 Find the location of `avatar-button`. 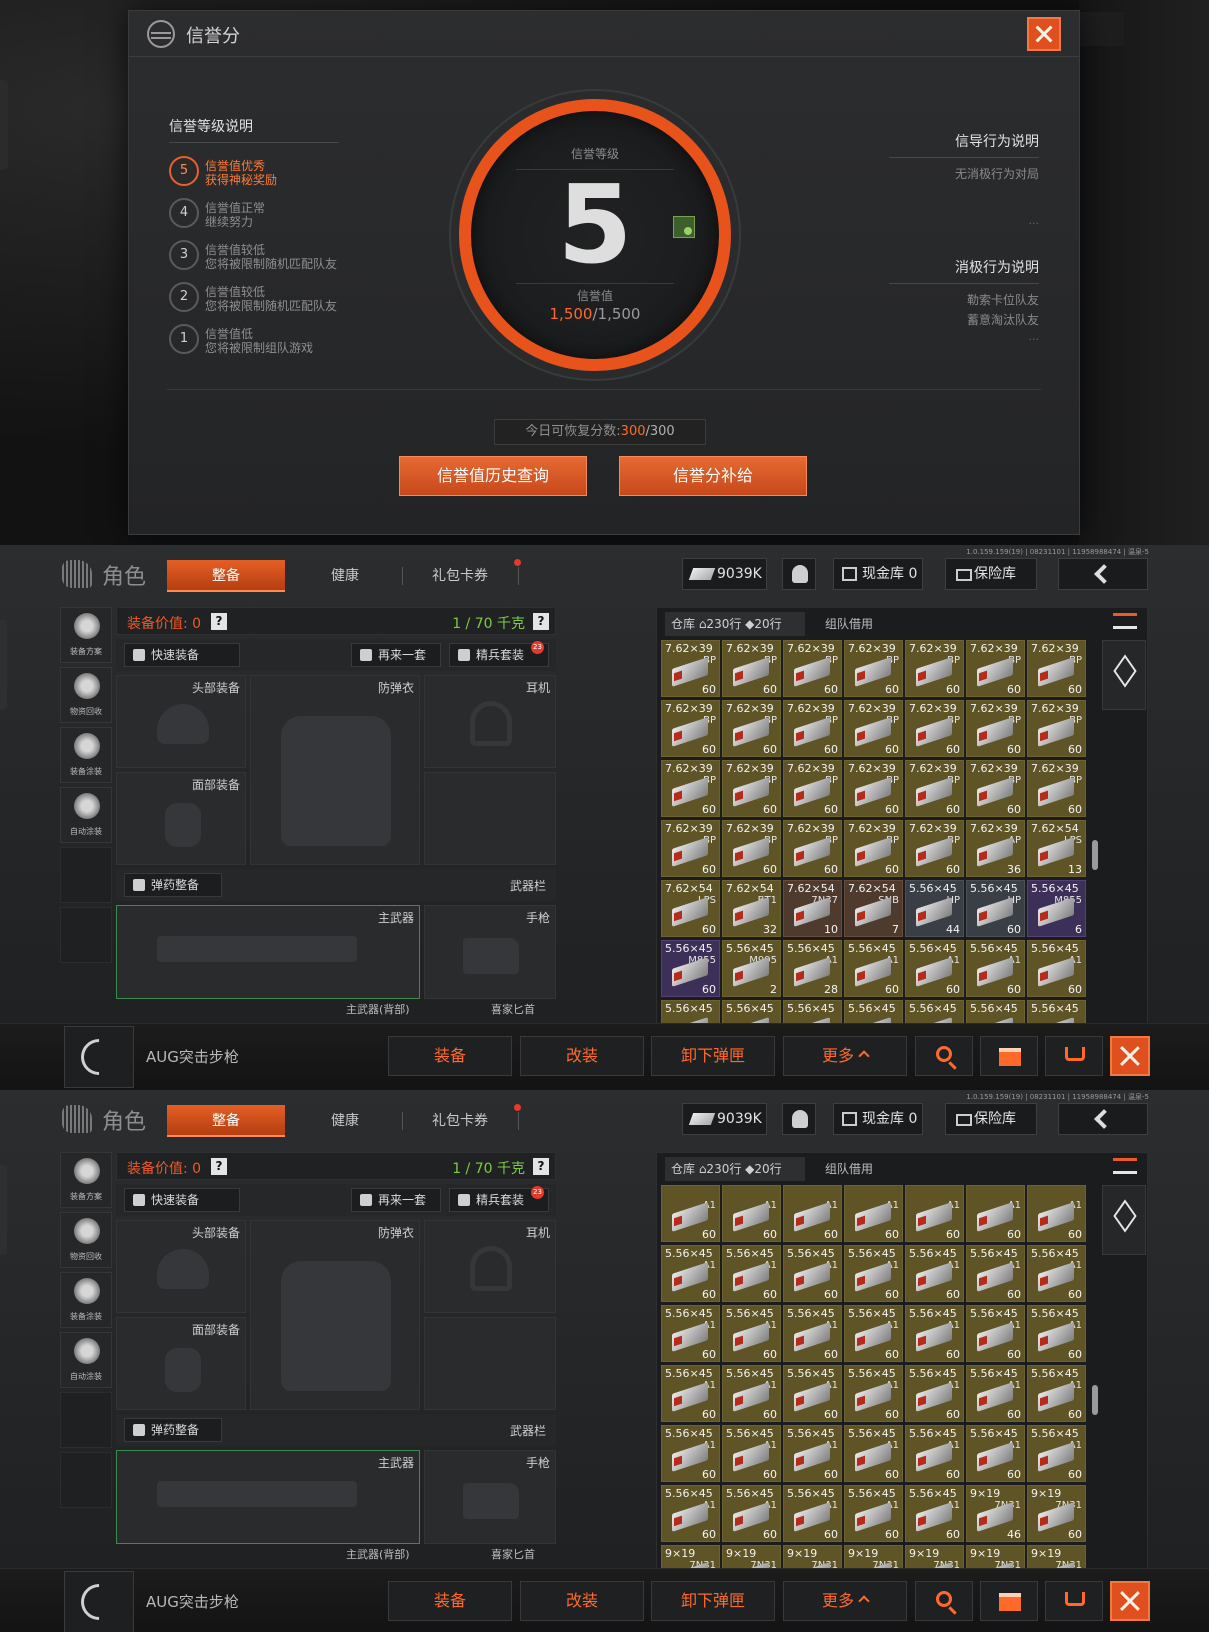

avatar-button is located at coordinates (799, 574).